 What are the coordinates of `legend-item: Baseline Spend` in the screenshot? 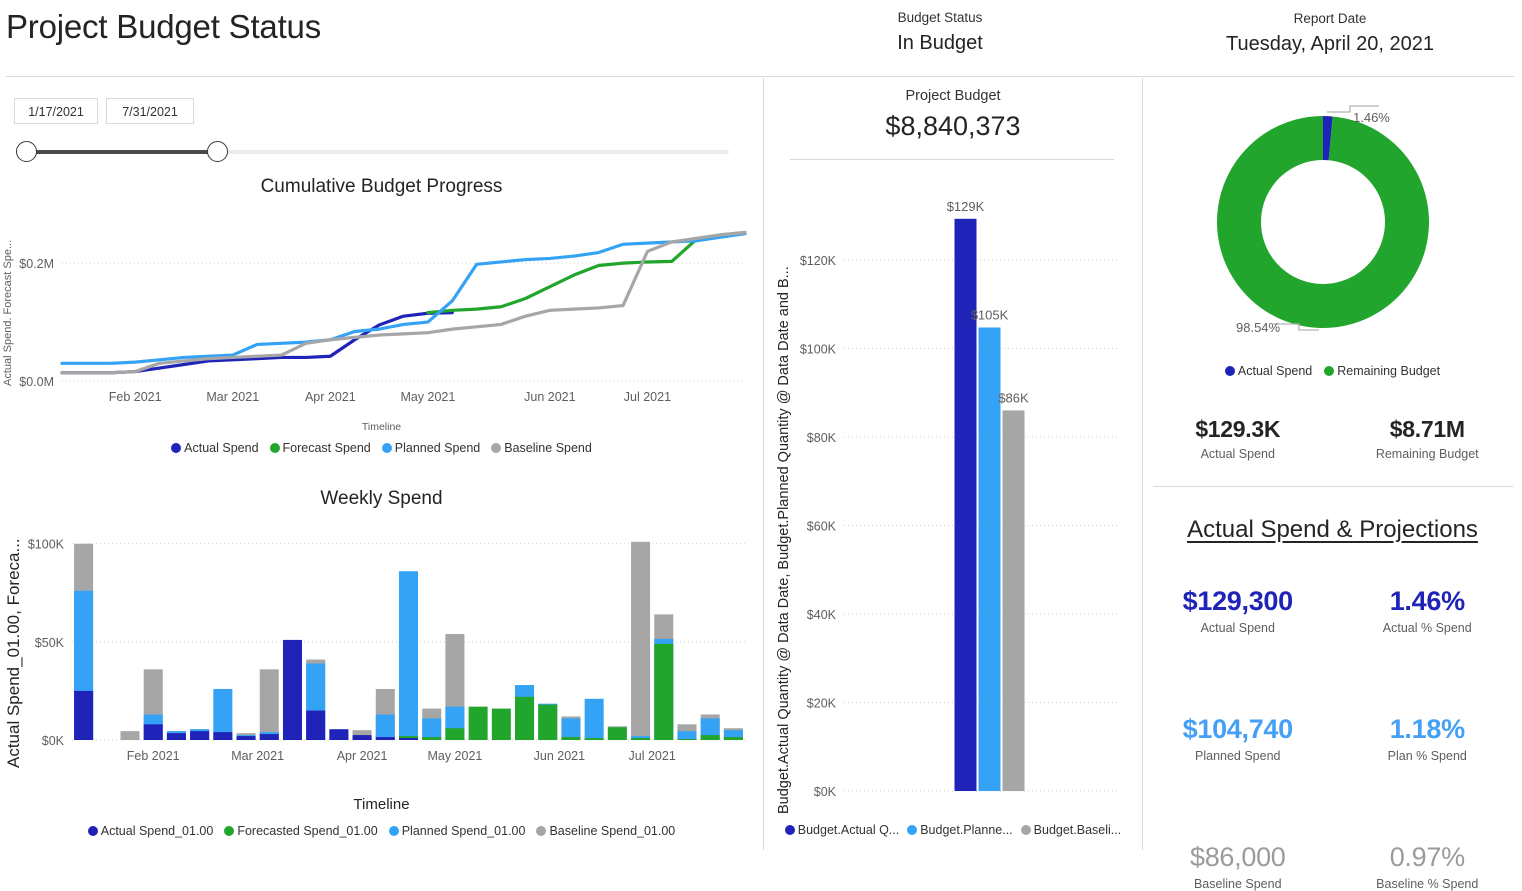 It's located at (541, 448).